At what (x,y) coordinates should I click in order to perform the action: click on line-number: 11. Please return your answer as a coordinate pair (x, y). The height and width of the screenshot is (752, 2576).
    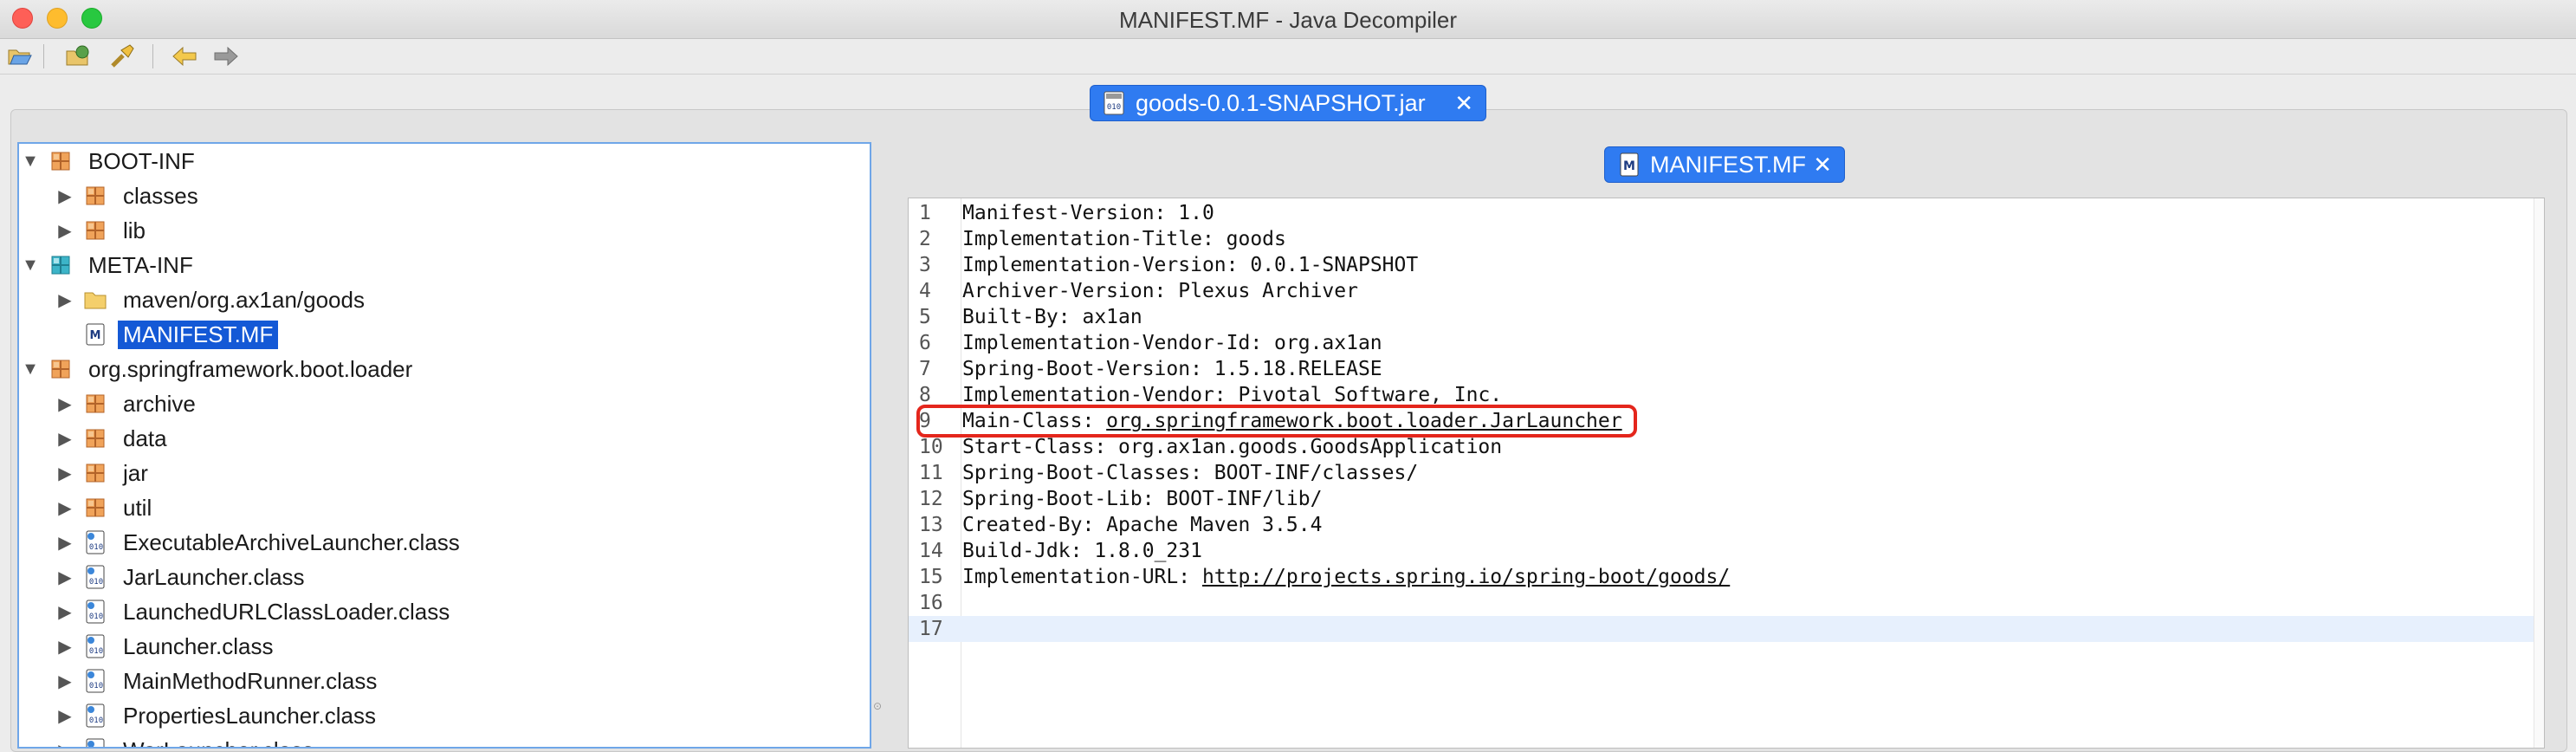
    Looking at the image, I should click on (931, 473).